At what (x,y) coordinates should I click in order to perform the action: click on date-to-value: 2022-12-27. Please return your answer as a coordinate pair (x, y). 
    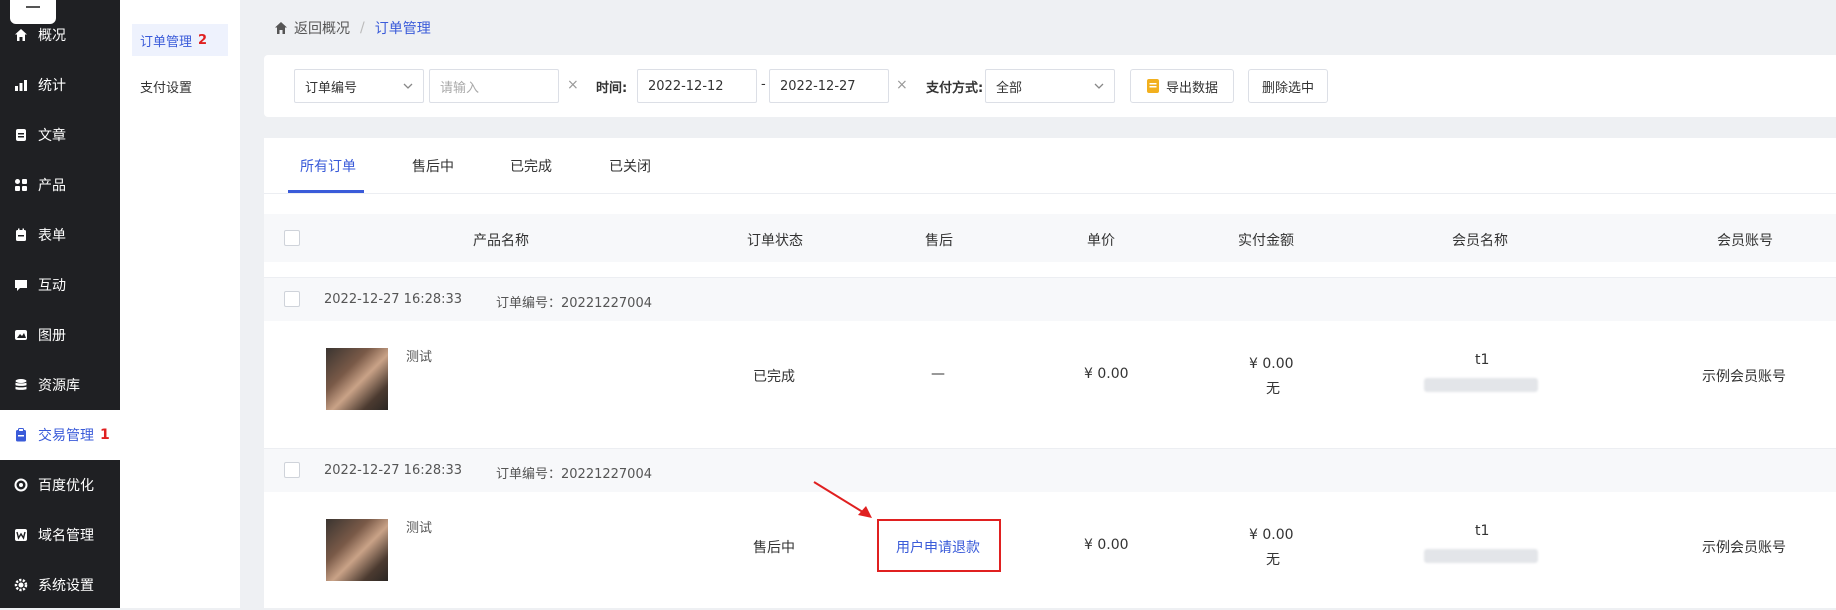
    Looking at the image, I should click on (818, 86).